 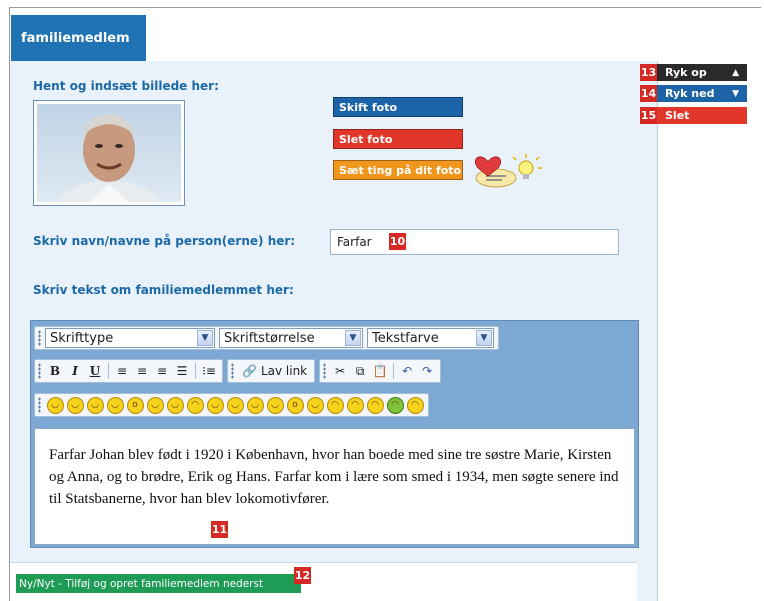 I want to click on name-label: Skriv navn/navne på person(erne) her:, so click(x=164, y=241).